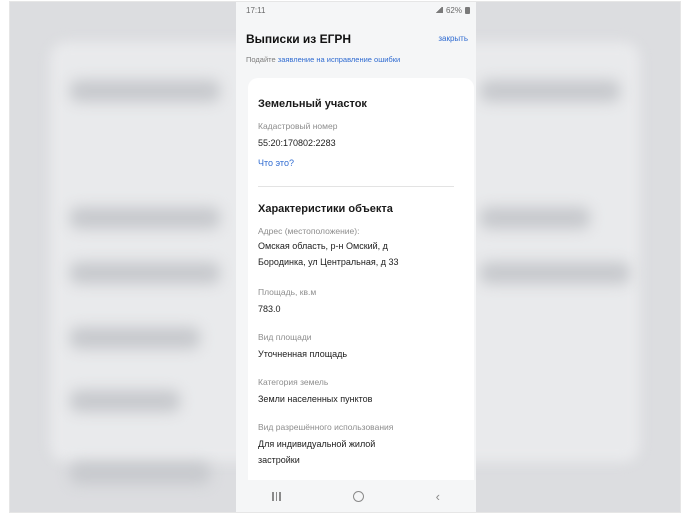 The width and height of the screenshot is (689, 525). What do you see at coordinates (326, 427) in the screenshot?
I see `permitted-use-label: Вид разрешённого использования` at bounding box center [326, 427].